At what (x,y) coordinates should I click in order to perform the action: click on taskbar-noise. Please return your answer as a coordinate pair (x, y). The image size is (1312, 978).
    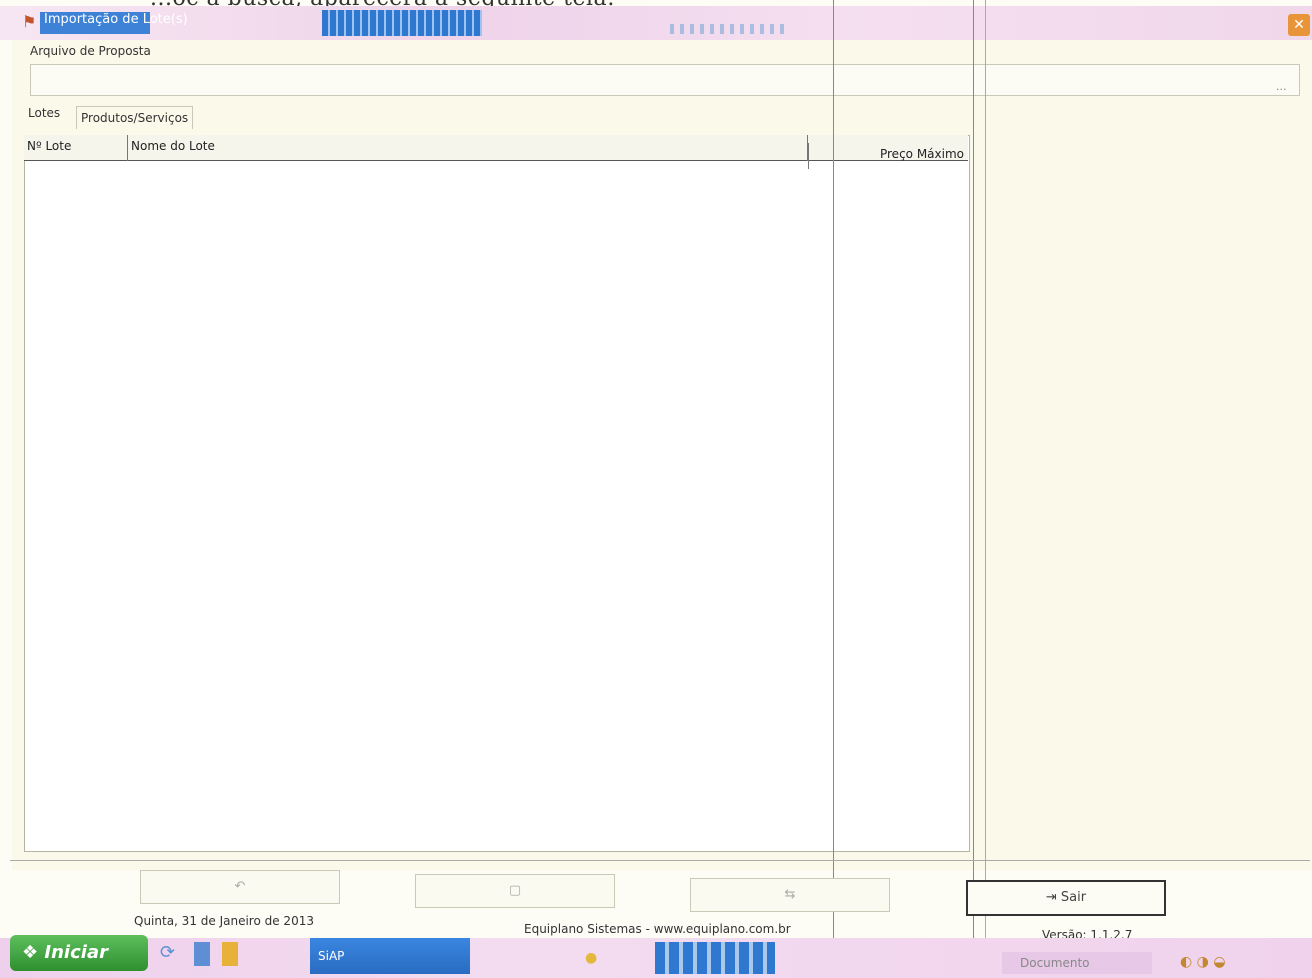
    Looking at the image, I should click on (715, 958).